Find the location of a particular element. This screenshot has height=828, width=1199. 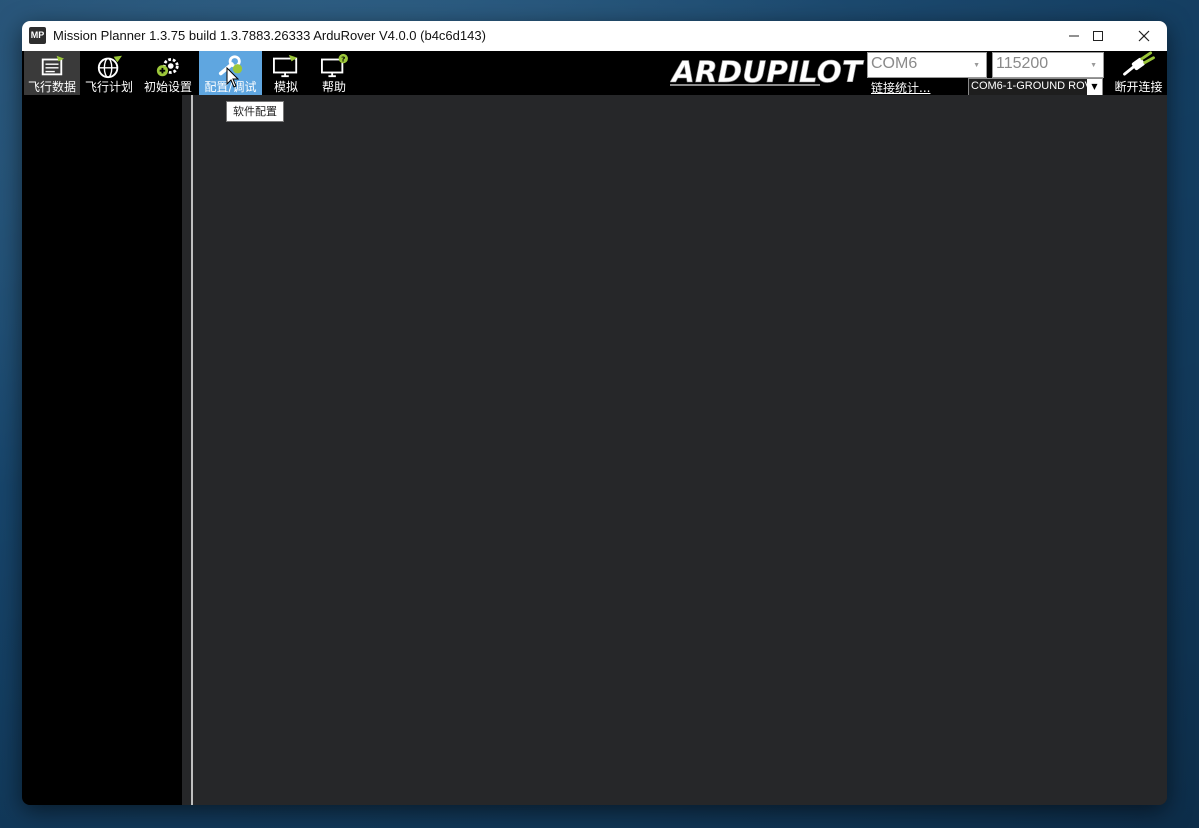

close-icon is located at coordinates (1144, 36).